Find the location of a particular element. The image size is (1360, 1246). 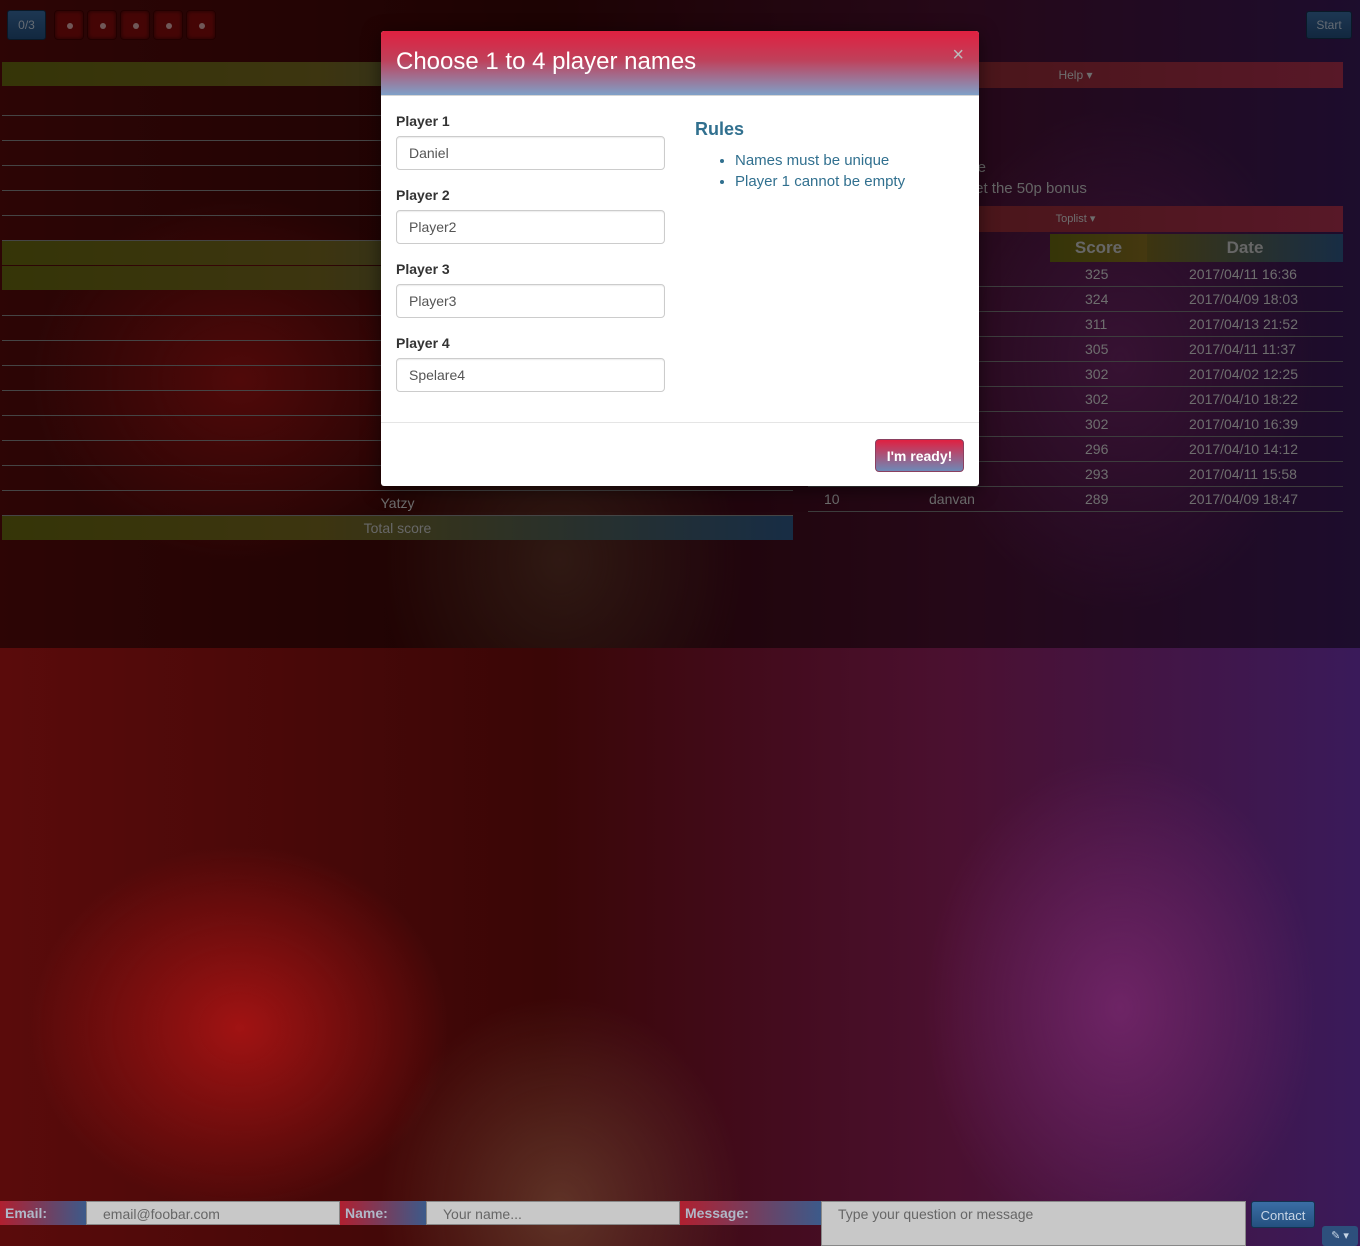

player-3-label: Player 3 is located at coordinates (423, 269).